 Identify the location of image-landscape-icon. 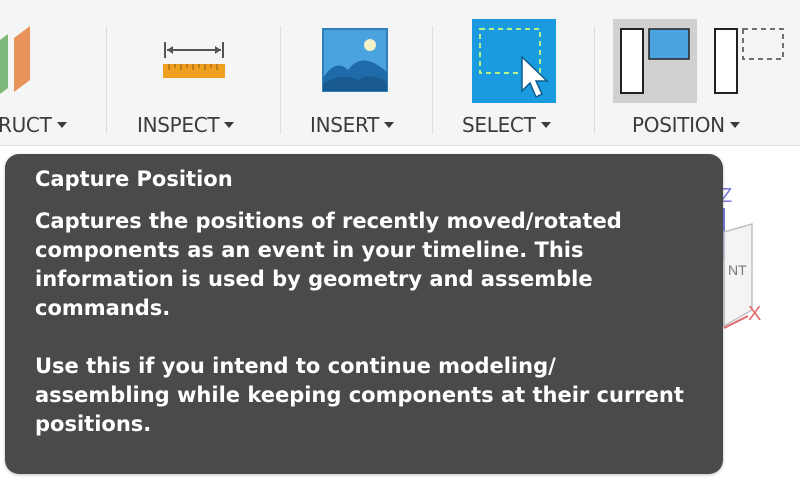
(355, 60).